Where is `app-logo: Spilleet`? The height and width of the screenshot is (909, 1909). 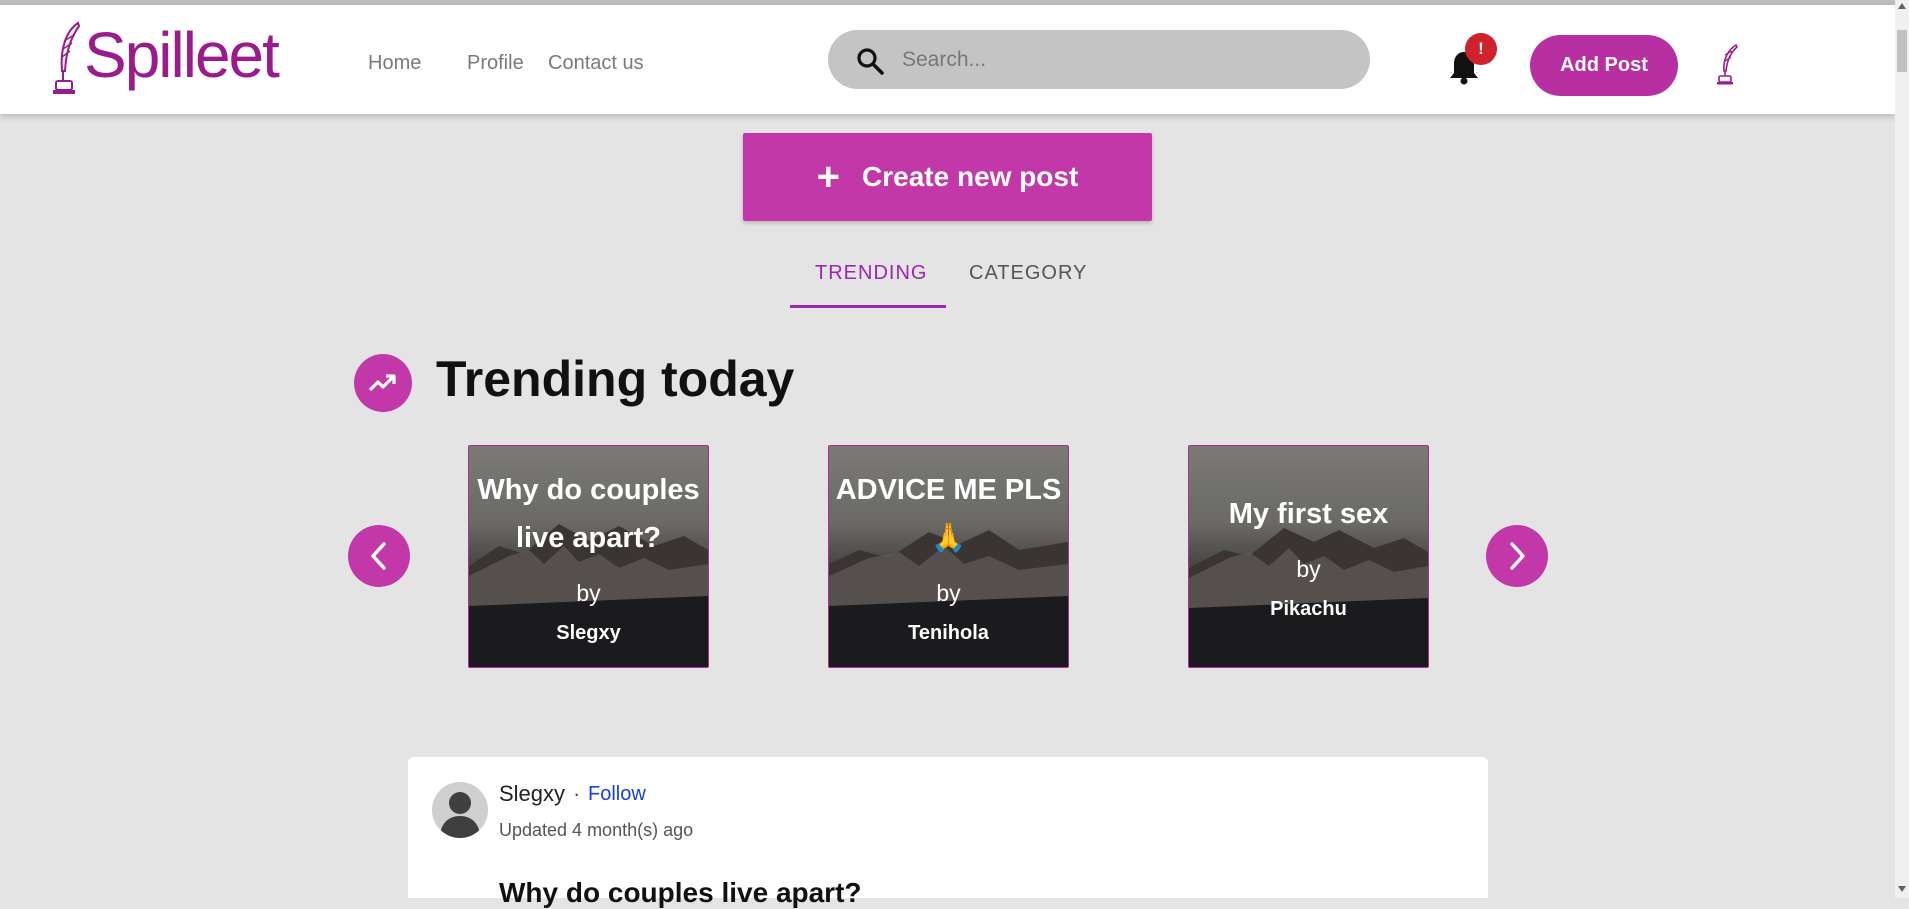 app-logo: Spilleet is located at coordinates (166, 57).